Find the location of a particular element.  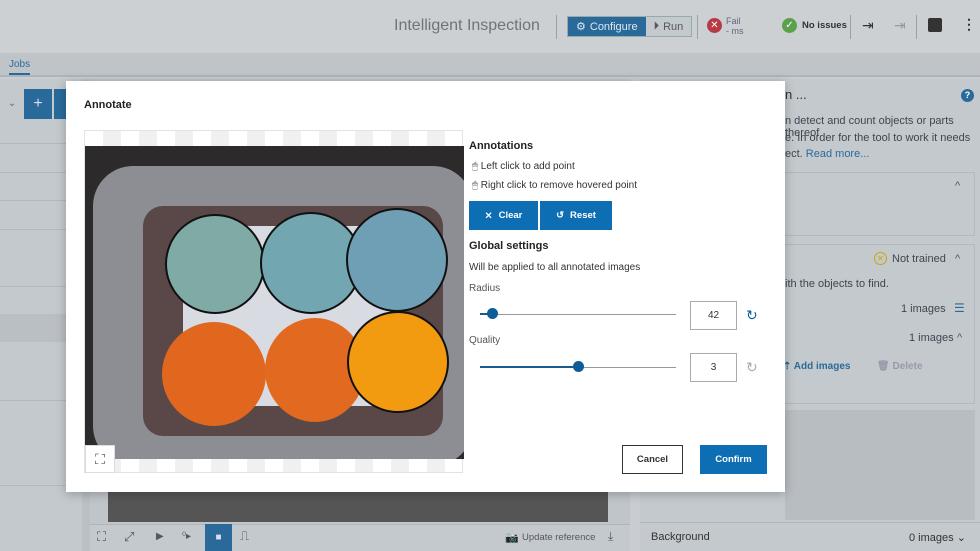

tab-bar is located at coordinates (490, 65).